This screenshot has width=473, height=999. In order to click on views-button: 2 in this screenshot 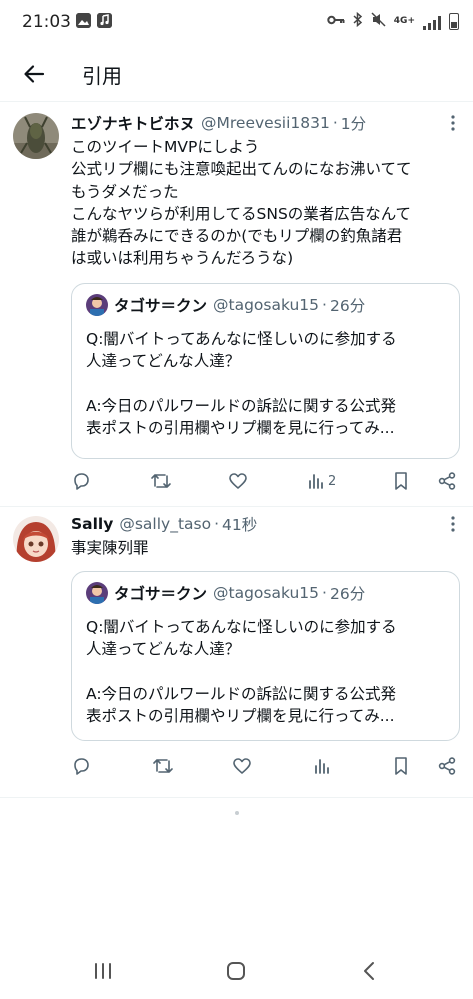, I will do `click(321, 481)`.